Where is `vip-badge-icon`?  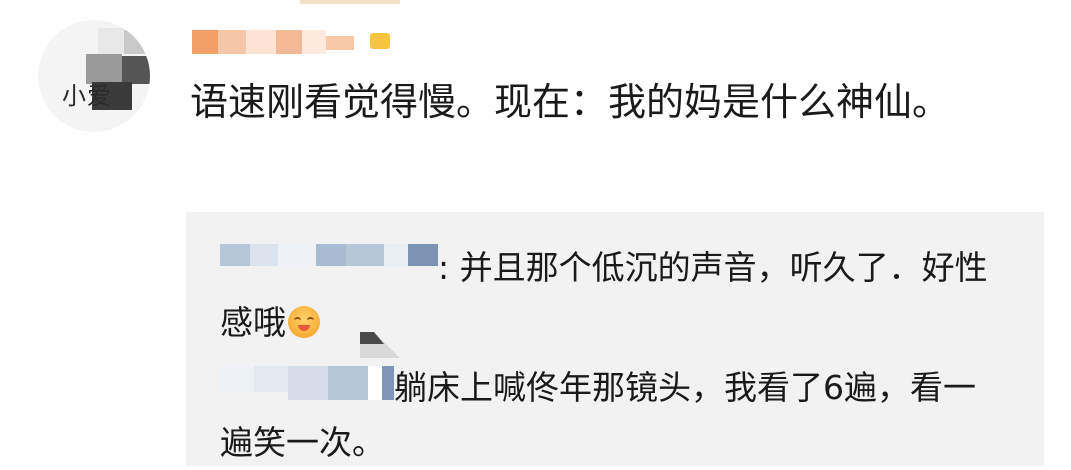
vip-badge-icon is located at coordinates (380, 41).